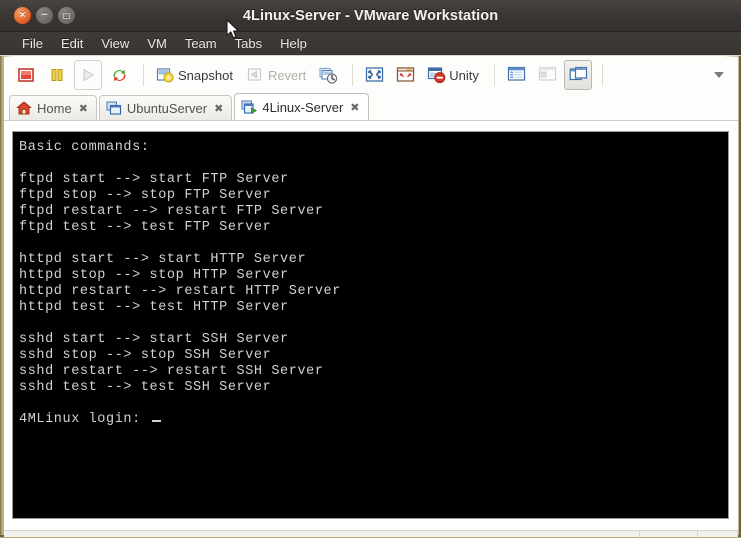  What do you see at coordinates (72, 43) in the screenshot?
I see `menu-item-edit: Edit` at bounding box center [72, 43].